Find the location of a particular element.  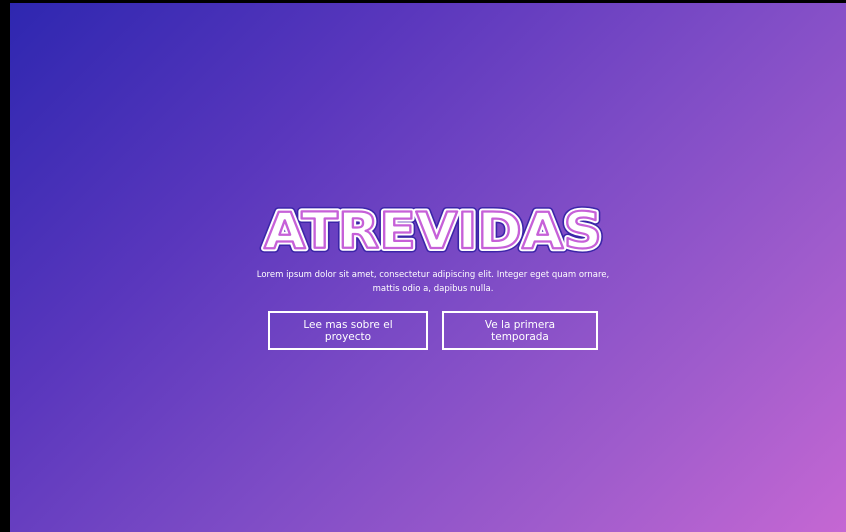

first-season-button: Ve la primera temporada is located at coordinates (520, 330).